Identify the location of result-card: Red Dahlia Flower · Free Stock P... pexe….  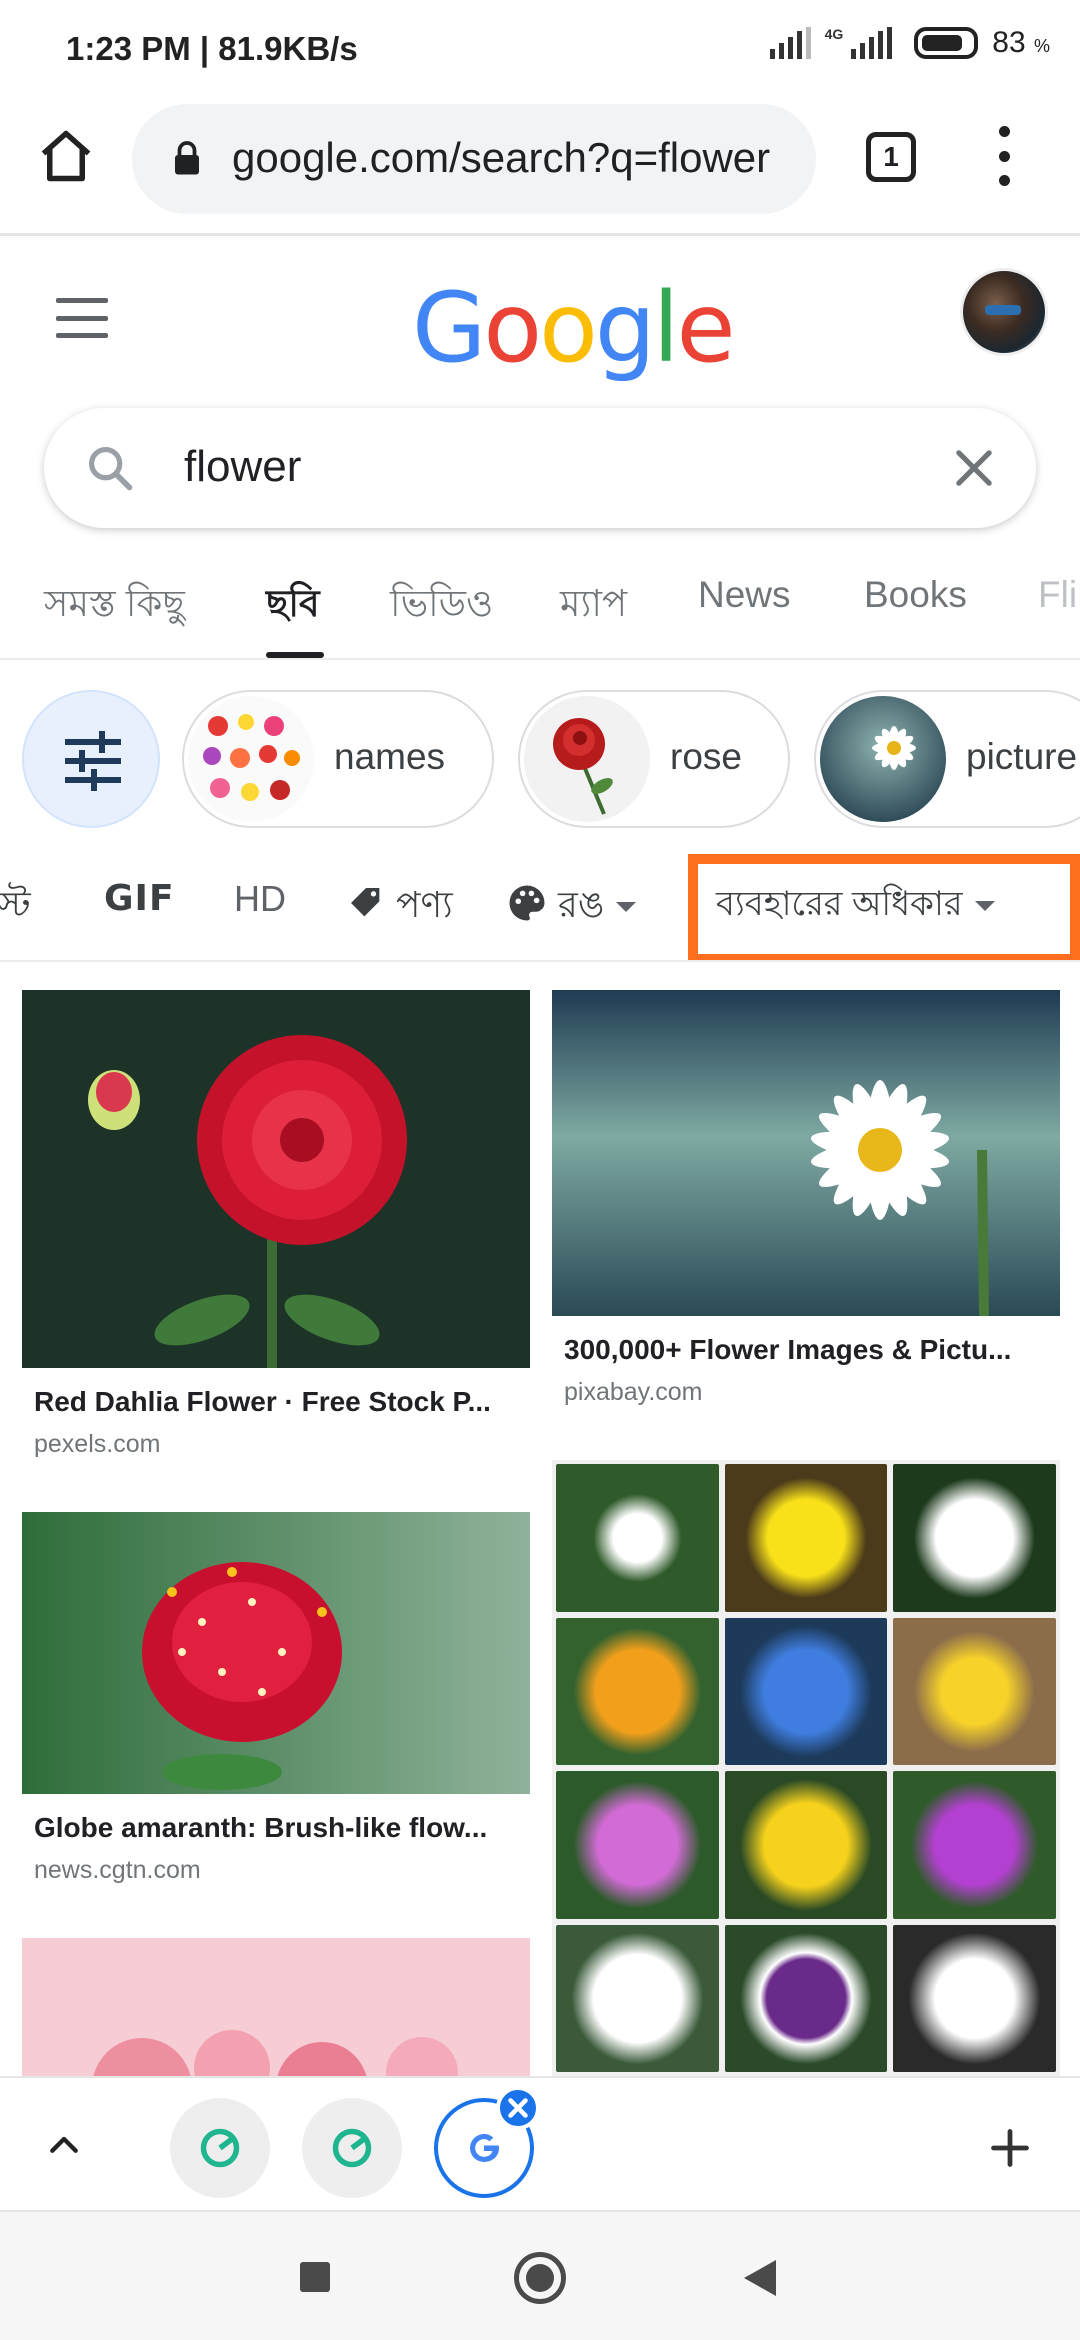
(276, 1230).